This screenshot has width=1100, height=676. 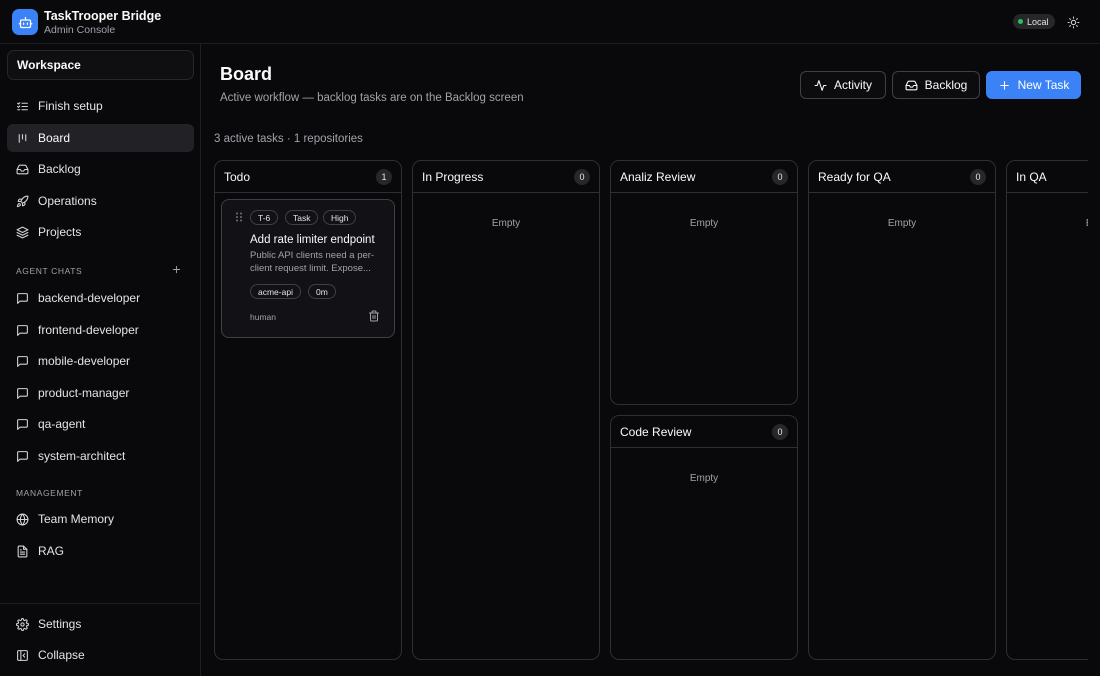 What do you see at coordinates (22, 105) in the screenshot?
I see `checklist-icon` at bounding box center [22, 105].